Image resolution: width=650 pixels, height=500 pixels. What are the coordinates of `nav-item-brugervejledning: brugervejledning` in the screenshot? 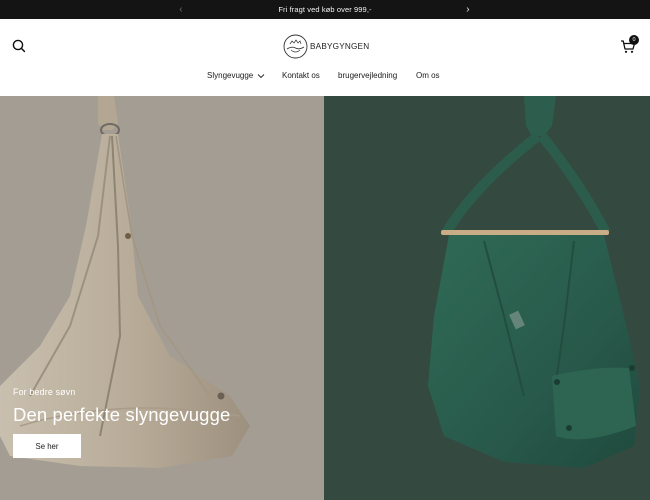 It's located at (367, 75).